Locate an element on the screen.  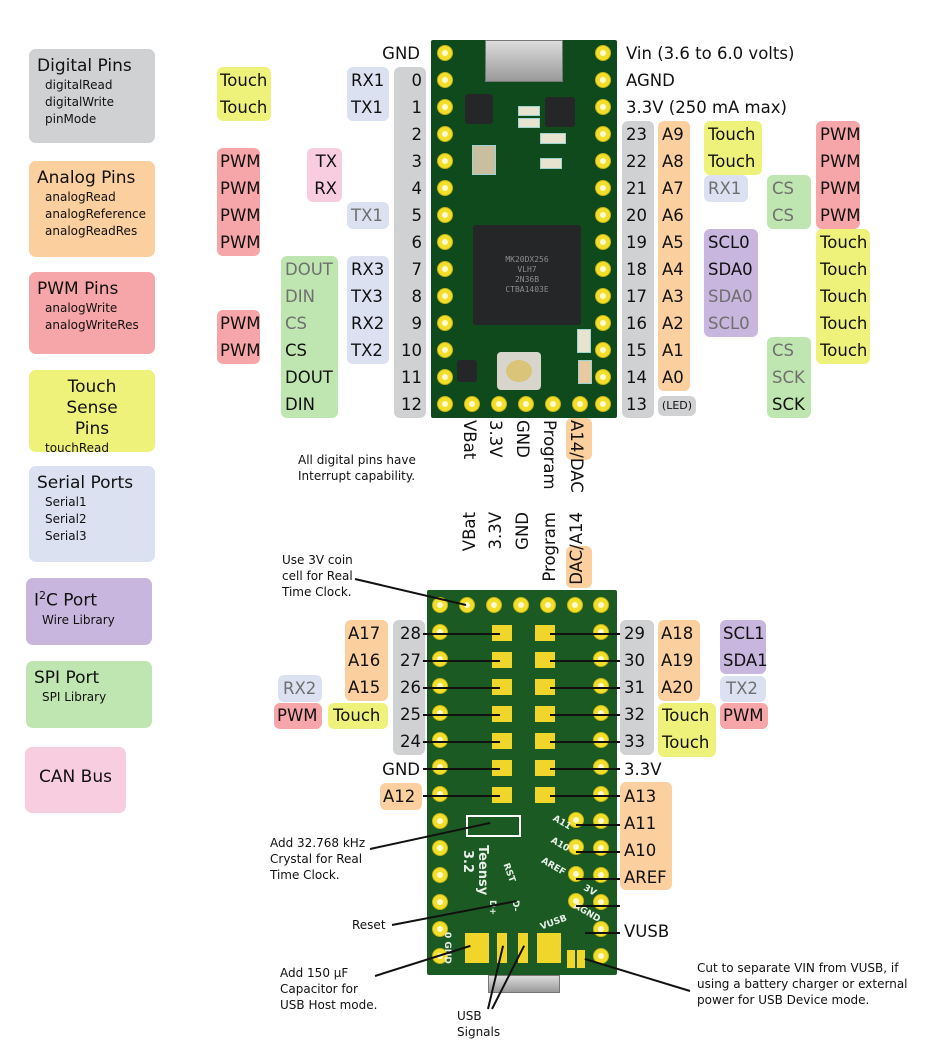
label-vbat-top: VBat is located at coordinates (469, 440).